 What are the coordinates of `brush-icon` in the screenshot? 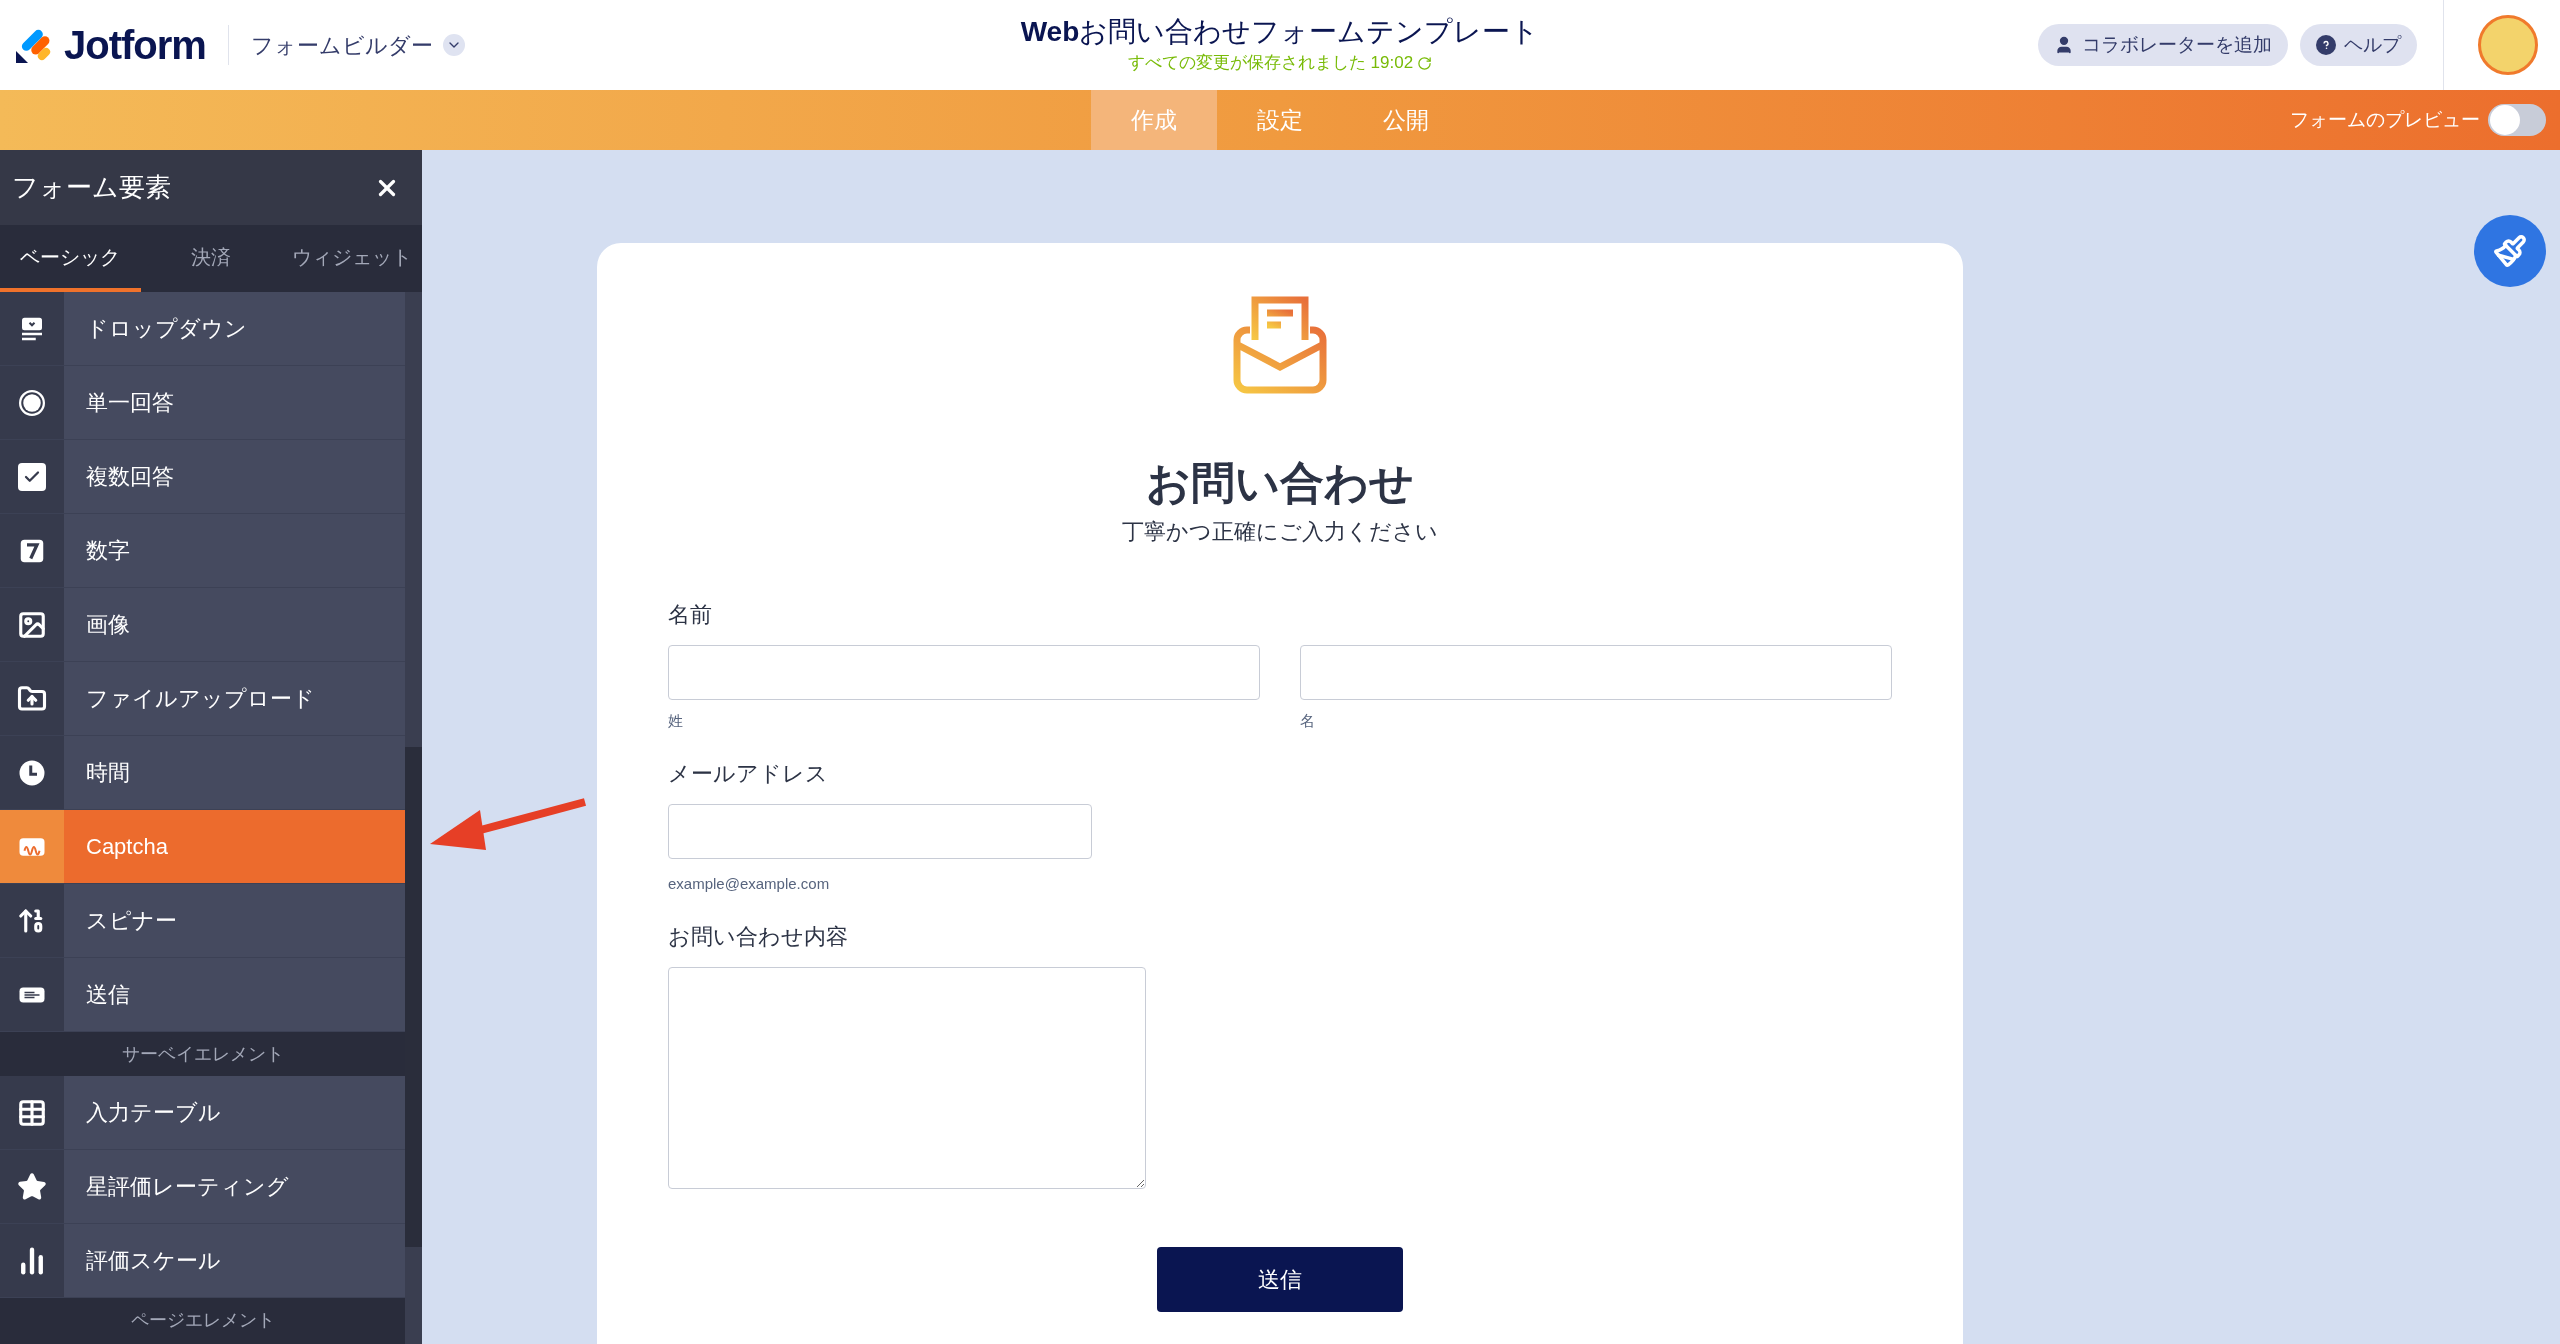 It's located at (2510, 251).